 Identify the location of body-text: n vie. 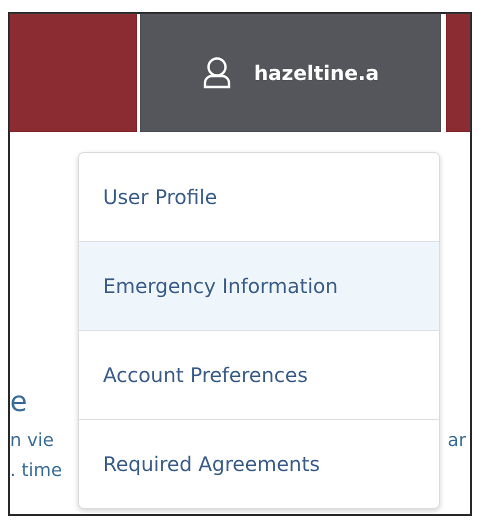
(32, 441).